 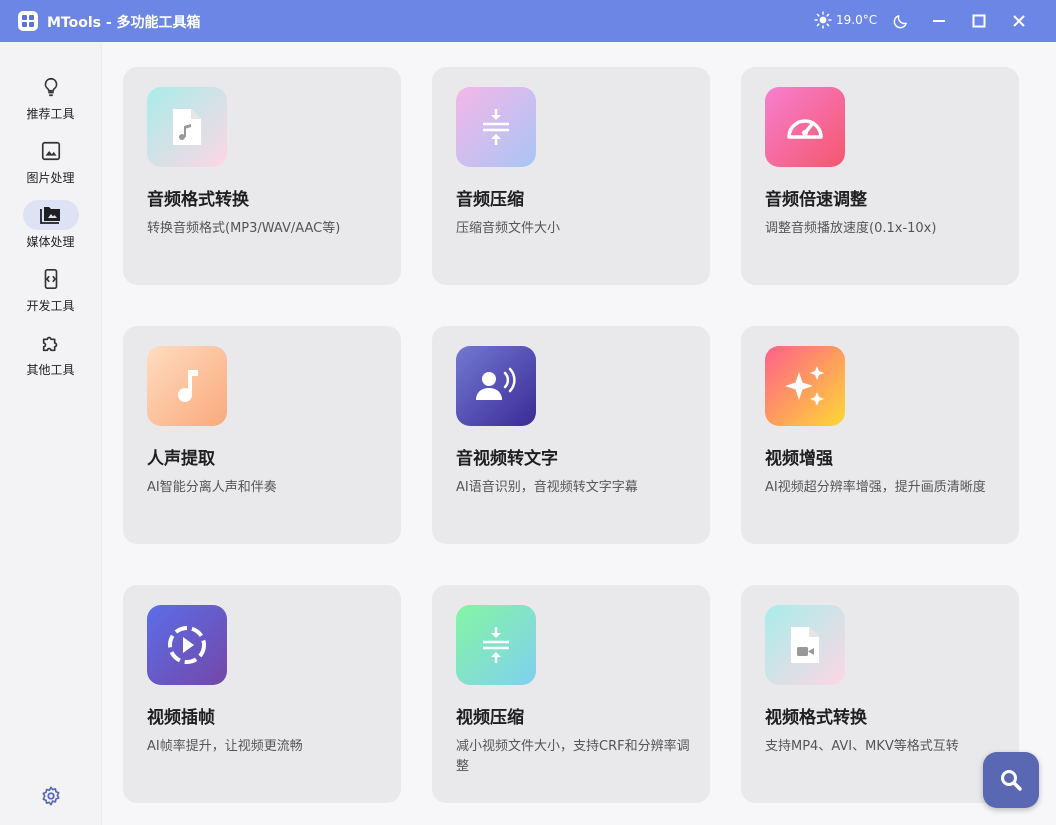 I want to click on sidebar-item-label: 其他工具, so click(x=50, y=370).